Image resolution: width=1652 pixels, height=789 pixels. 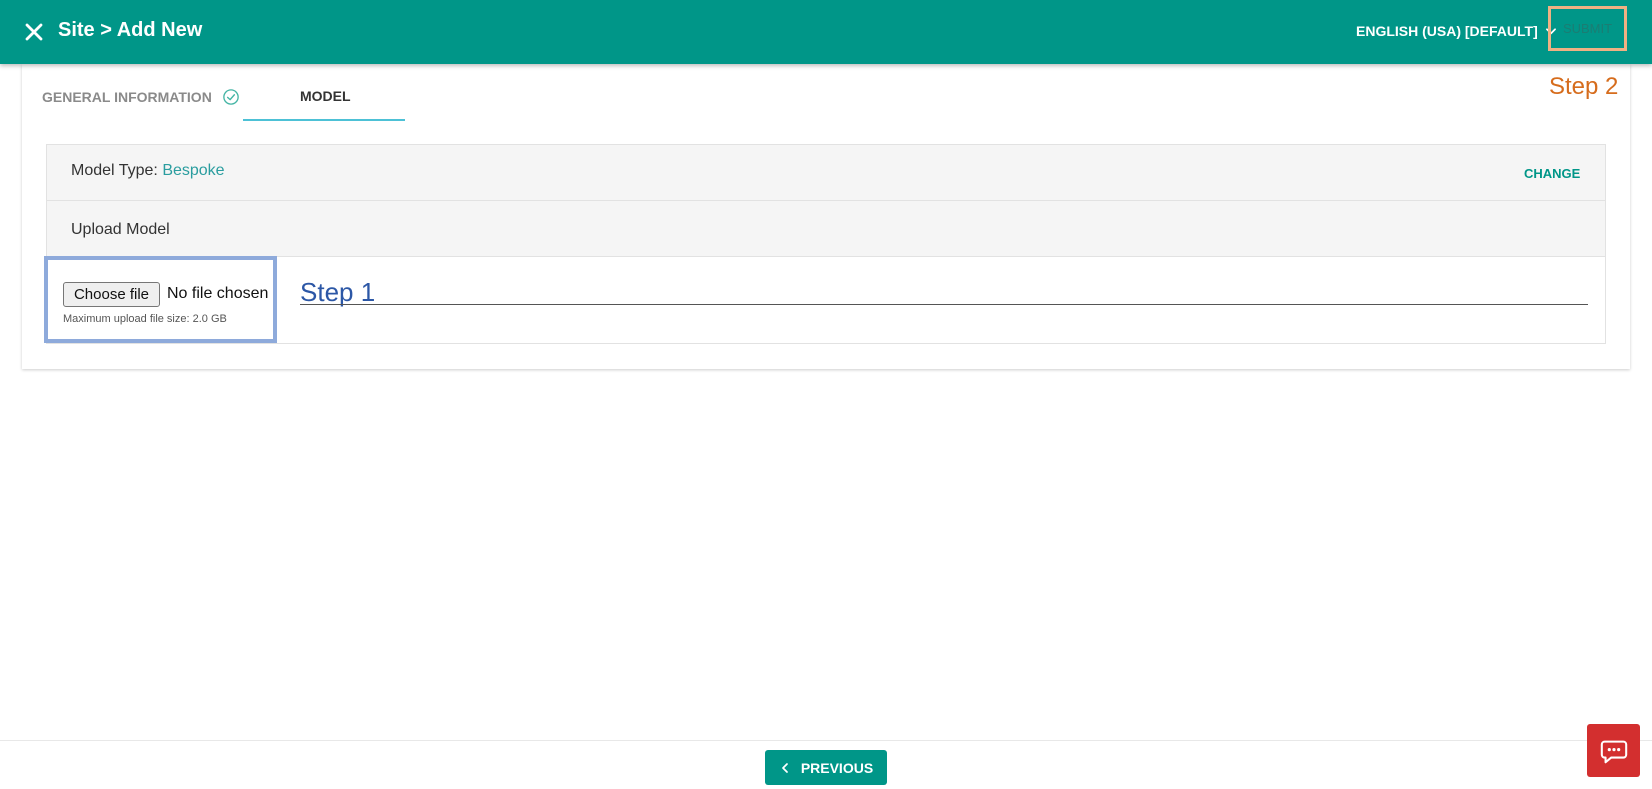 What do you see at coordinates (325, 96) in the screenshot?
I see `tab-model: MODEL` at bounding box center [325, 96].